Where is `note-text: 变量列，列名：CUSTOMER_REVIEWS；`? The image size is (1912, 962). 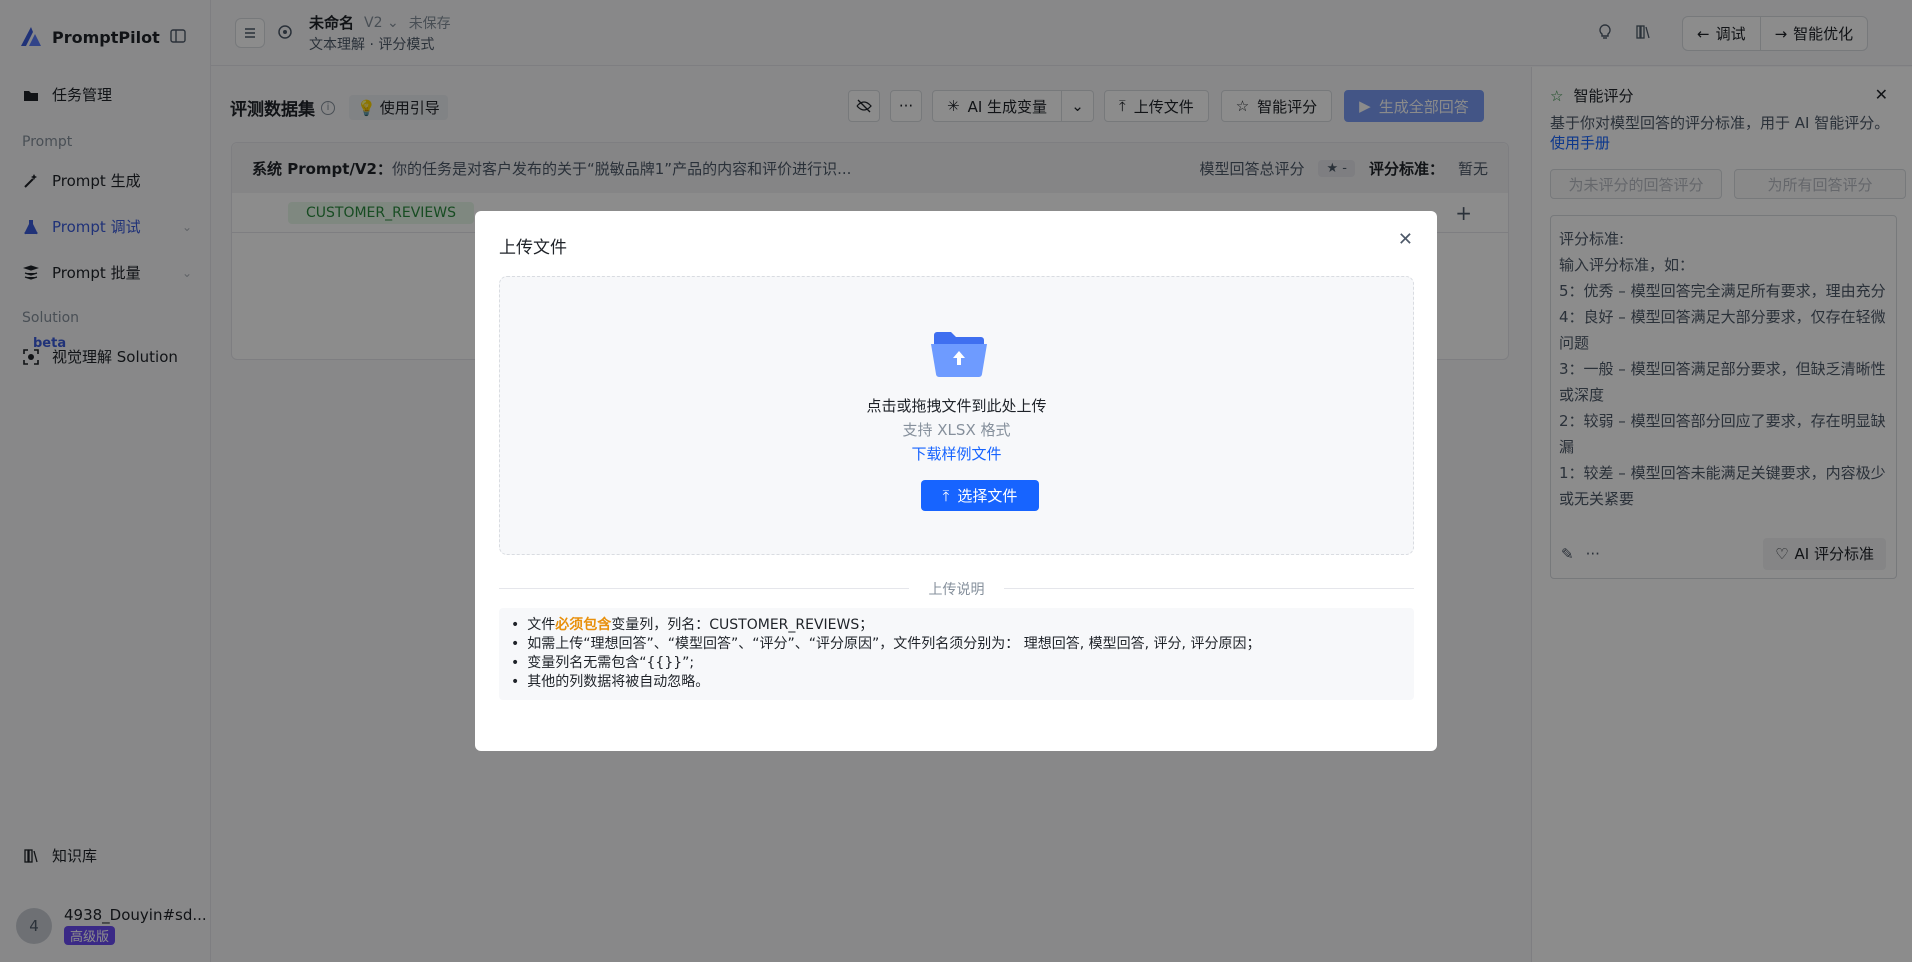
note-text: 变量列，列名：CUSTOMER_REVIEWS； is located at coordinates (742, 625).